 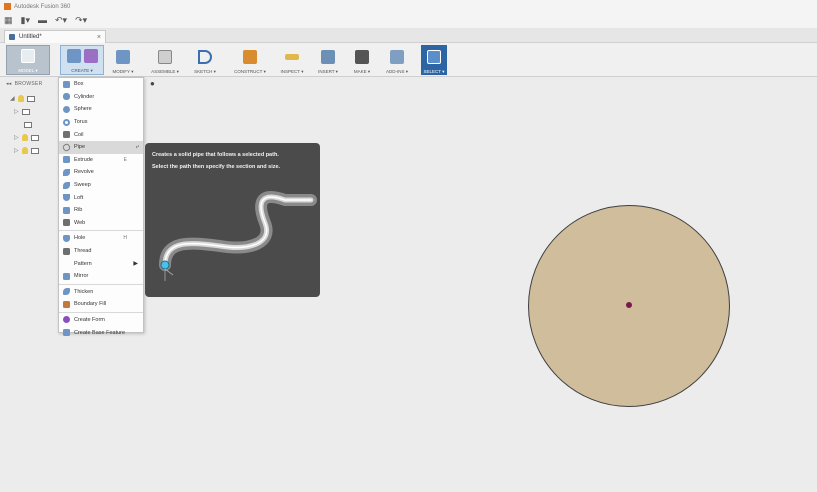 I want to click on menu-item-sweep: Sweep, so click(x=101, y=185).